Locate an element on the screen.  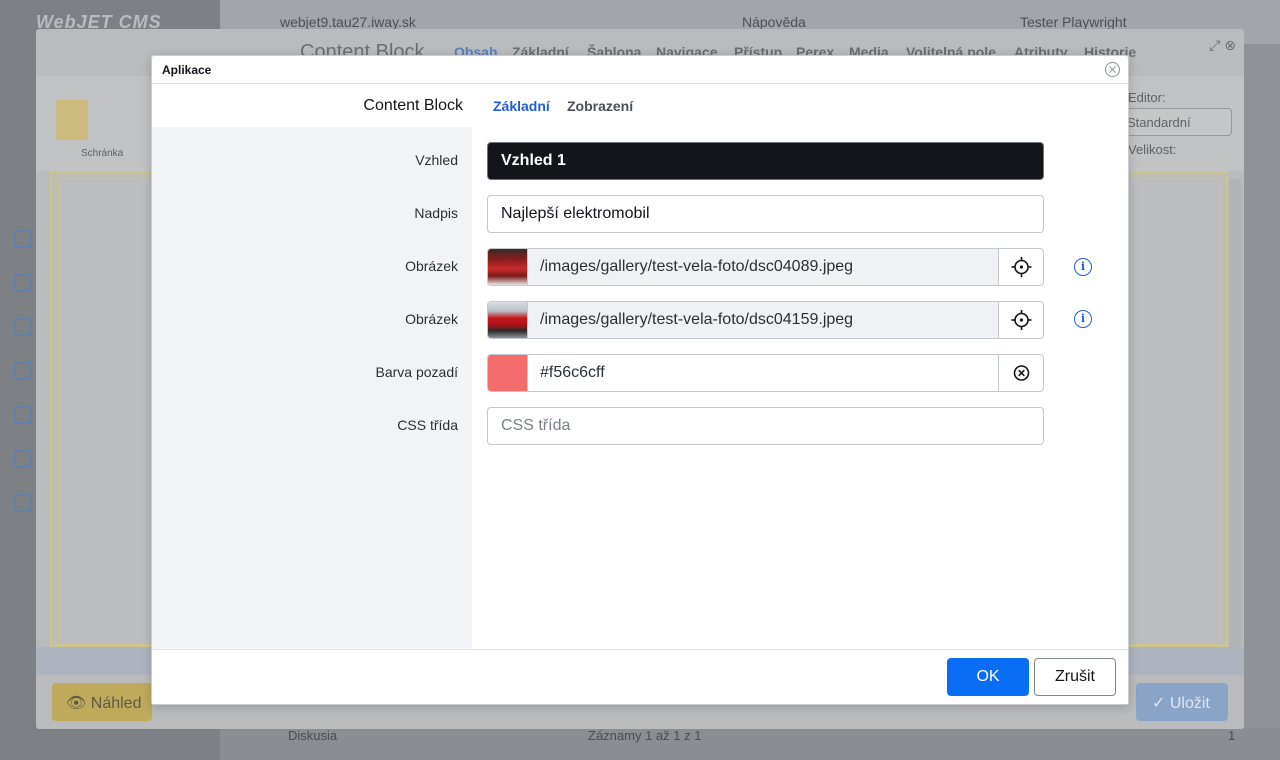
heading-field is located at coordinates (765, 214).